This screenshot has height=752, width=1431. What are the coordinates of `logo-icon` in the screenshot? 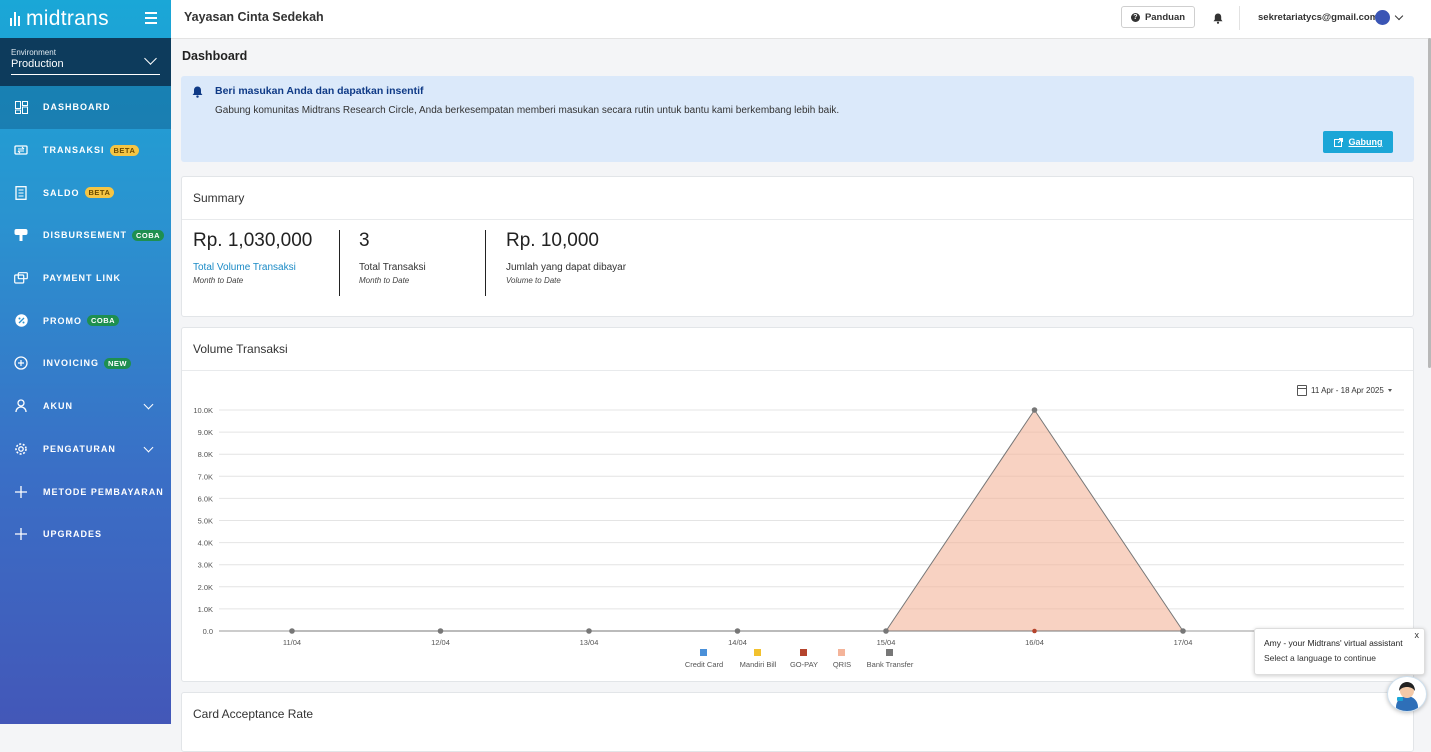 It's located at (15, 19).